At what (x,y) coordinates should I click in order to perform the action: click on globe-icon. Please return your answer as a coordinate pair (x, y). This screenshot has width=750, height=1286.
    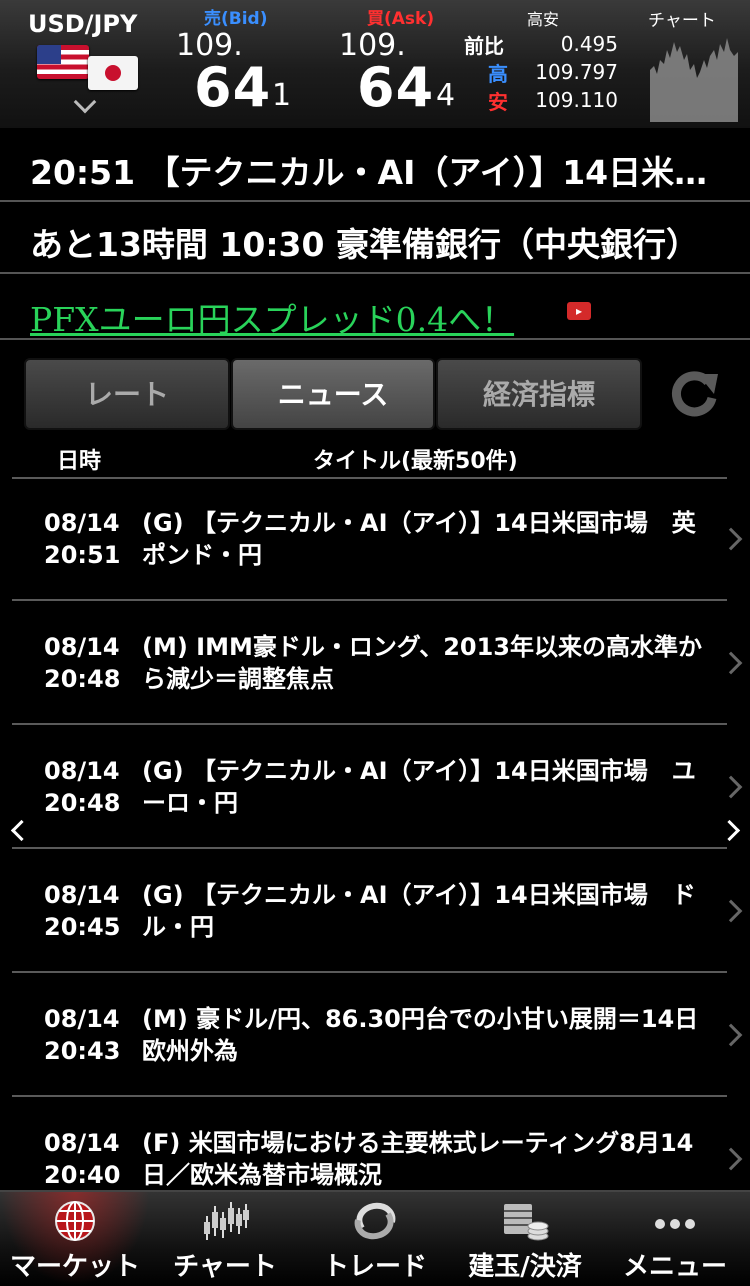
    Looking at the image, I should click on (75, 1221).